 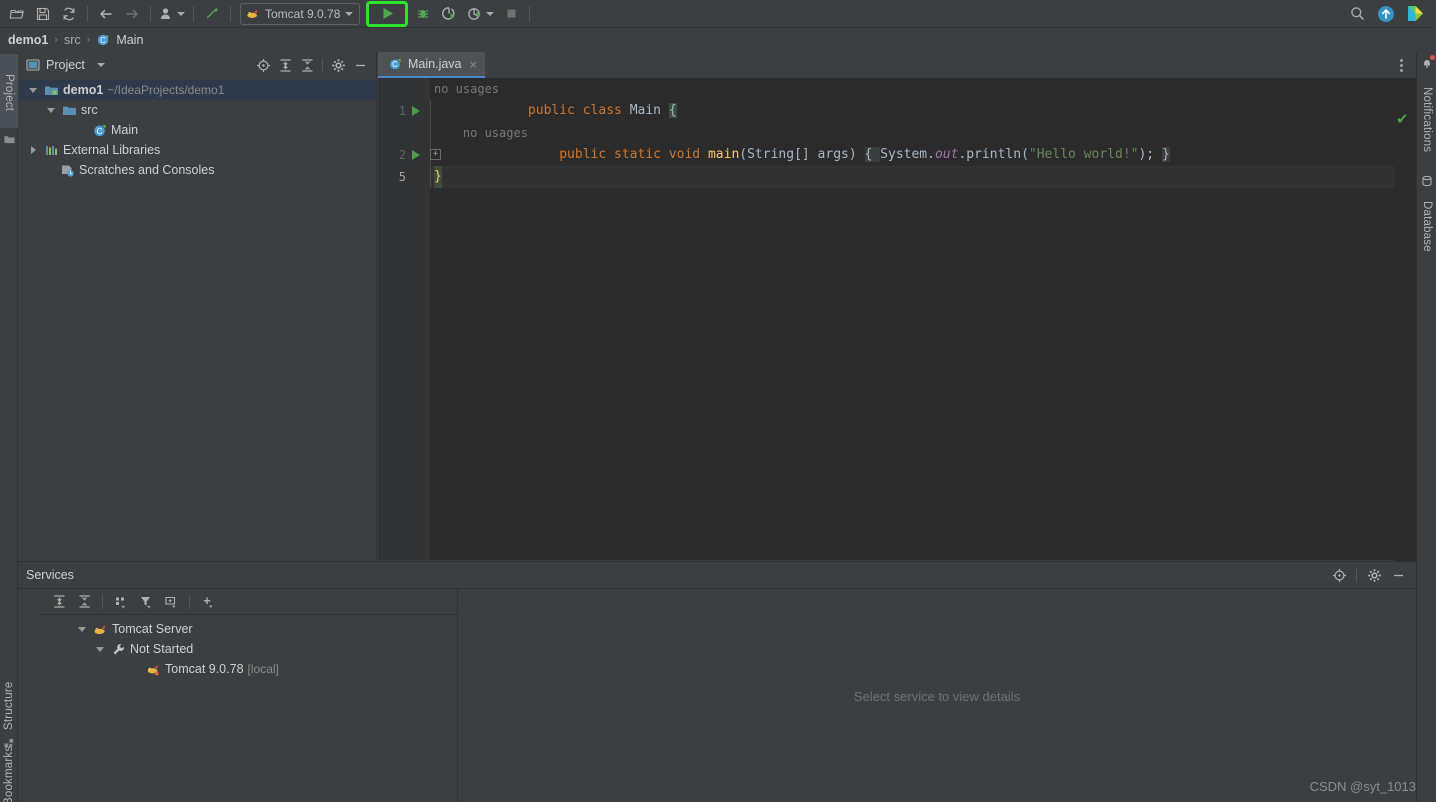 I want to click on sidebar-item-project-label: Project, so click(x=9, y=93).